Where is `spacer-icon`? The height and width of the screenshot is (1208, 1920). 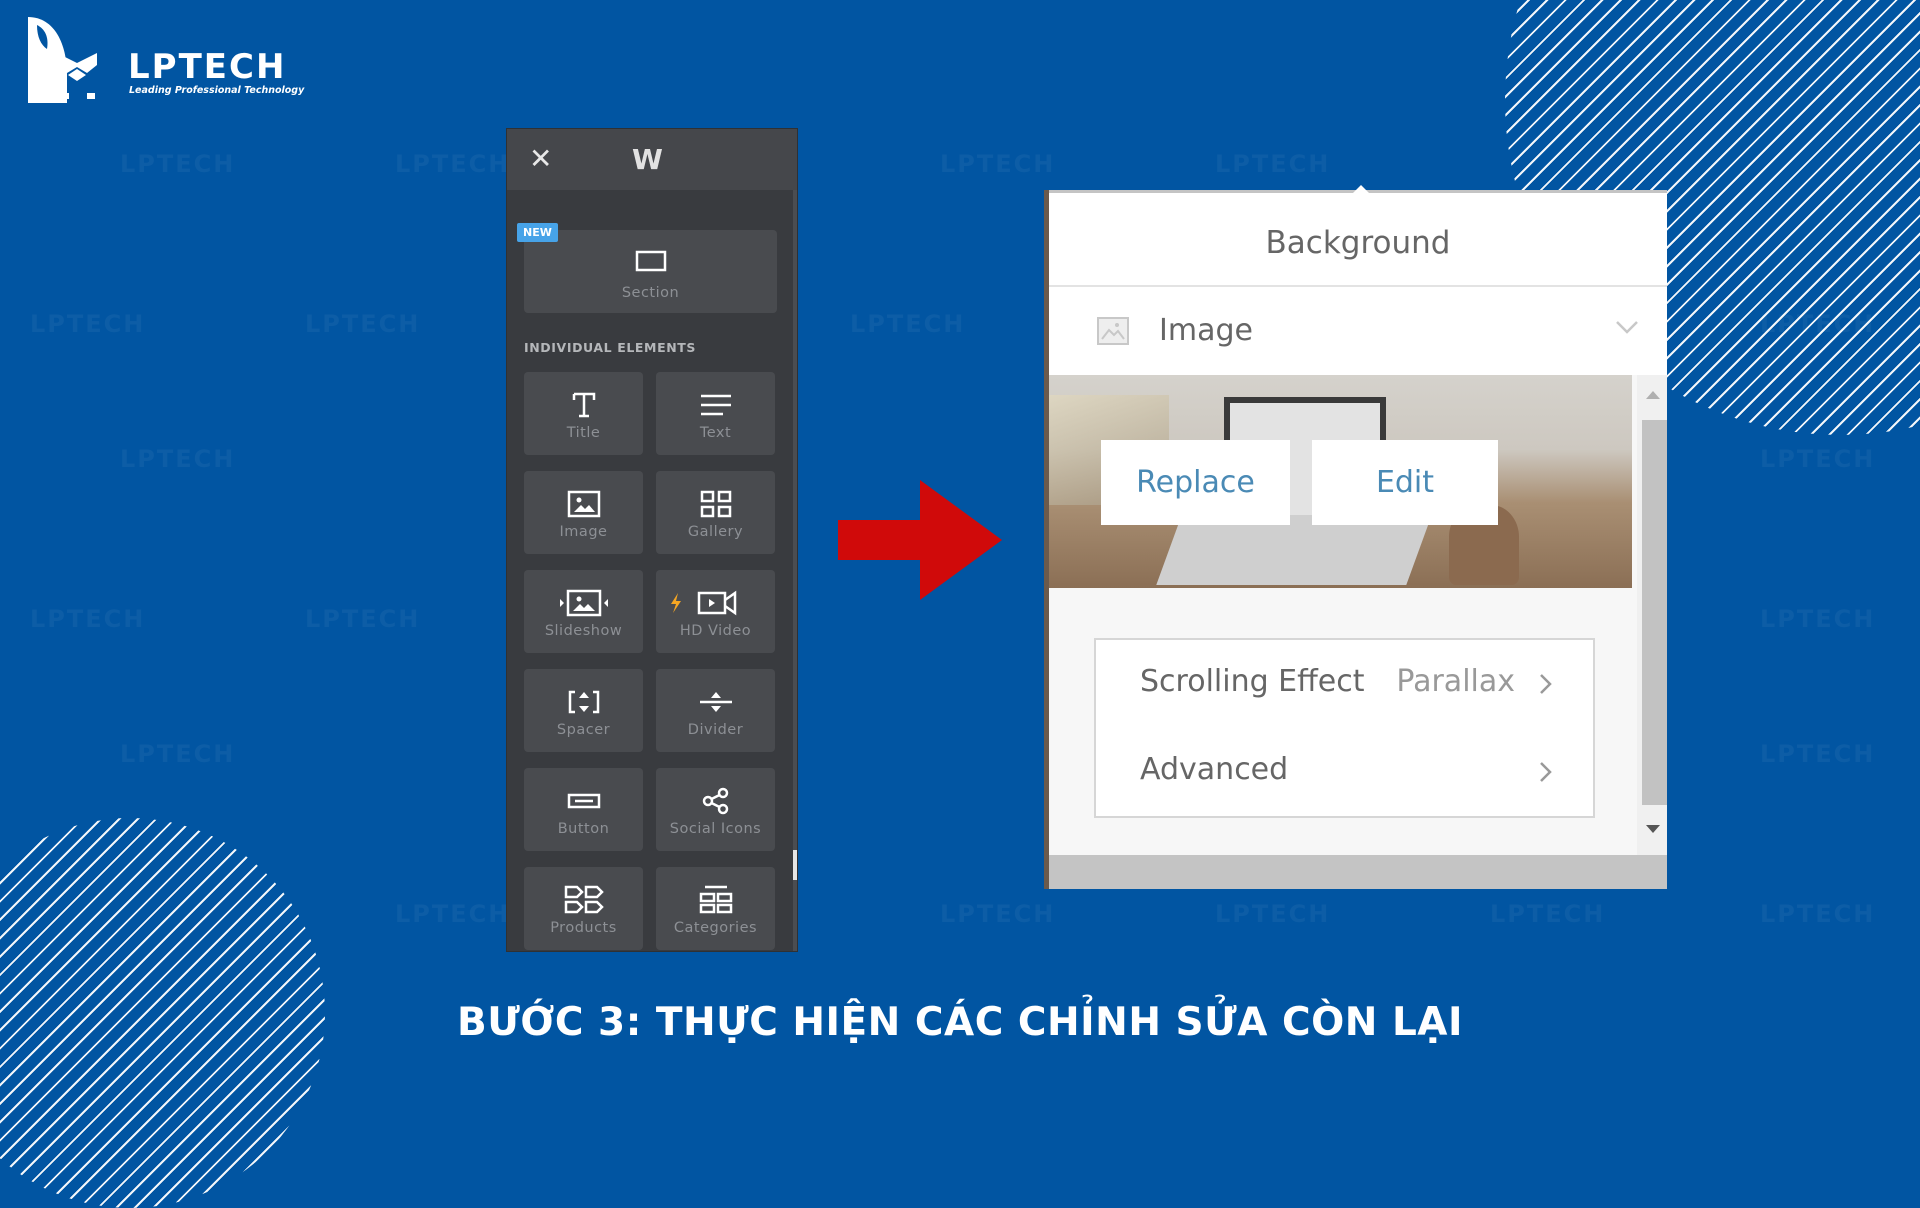 spacer-icon is located at coordinates (583, 702).